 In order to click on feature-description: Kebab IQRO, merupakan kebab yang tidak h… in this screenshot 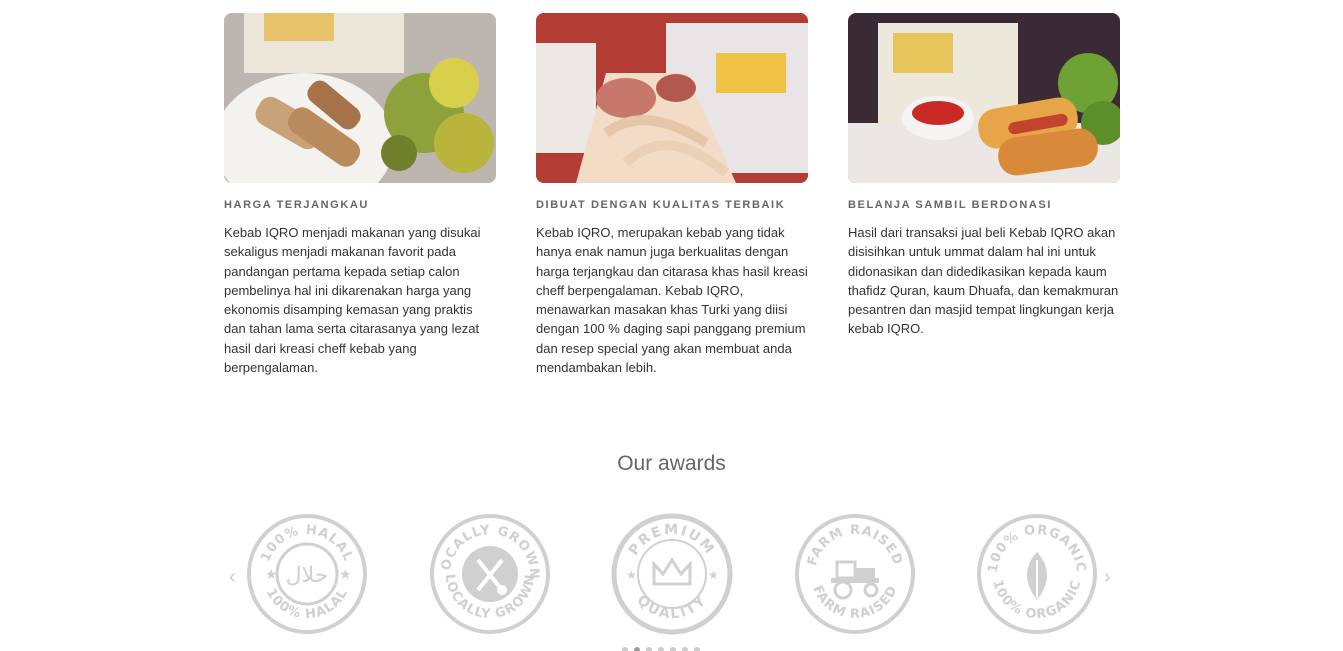, I will do `click(672, 300)`.